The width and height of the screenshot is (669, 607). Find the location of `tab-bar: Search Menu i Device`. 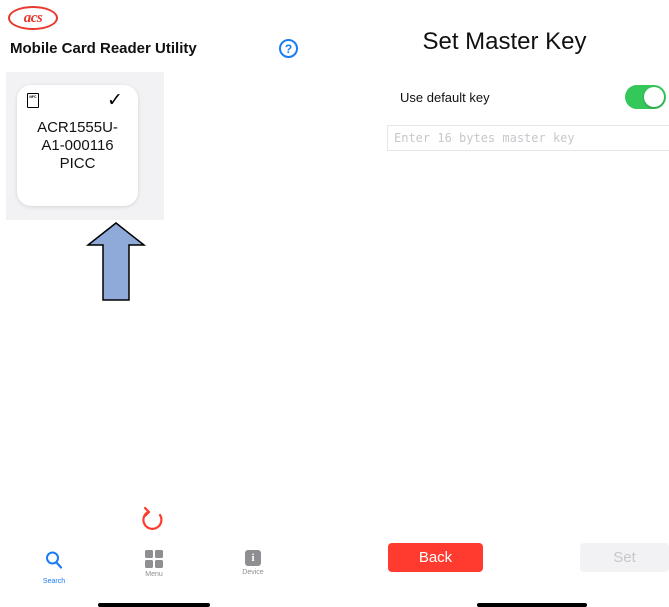

tab-bar: Search Menu i Device is located at coordinates (165, 567).